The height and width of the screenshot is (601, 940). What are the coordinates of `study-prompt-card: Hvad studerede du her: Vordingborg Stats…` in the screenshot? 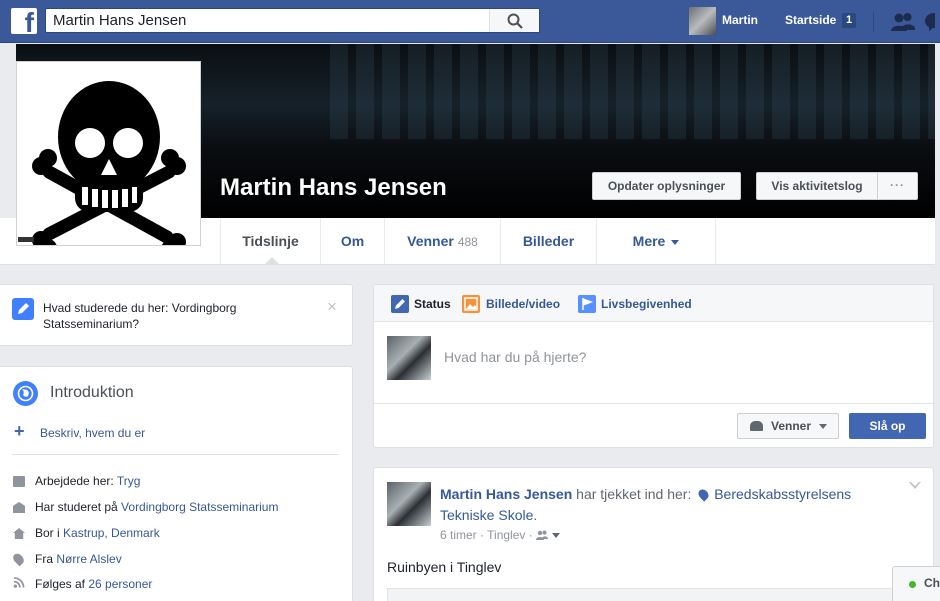 It's located at (176, 315).